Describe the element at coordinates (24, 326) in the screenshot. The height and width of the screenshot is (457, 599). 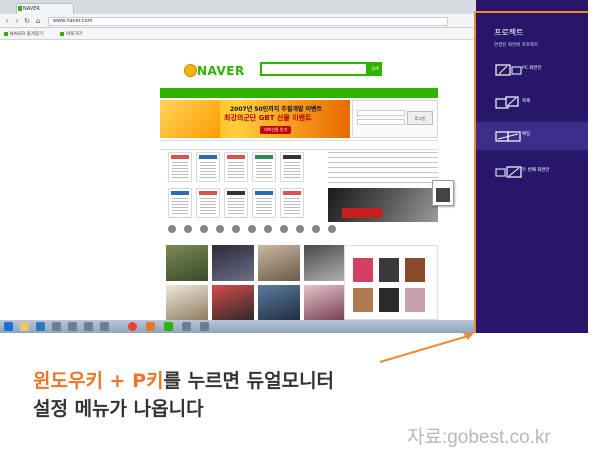
I see `explorer-icon` at that location.